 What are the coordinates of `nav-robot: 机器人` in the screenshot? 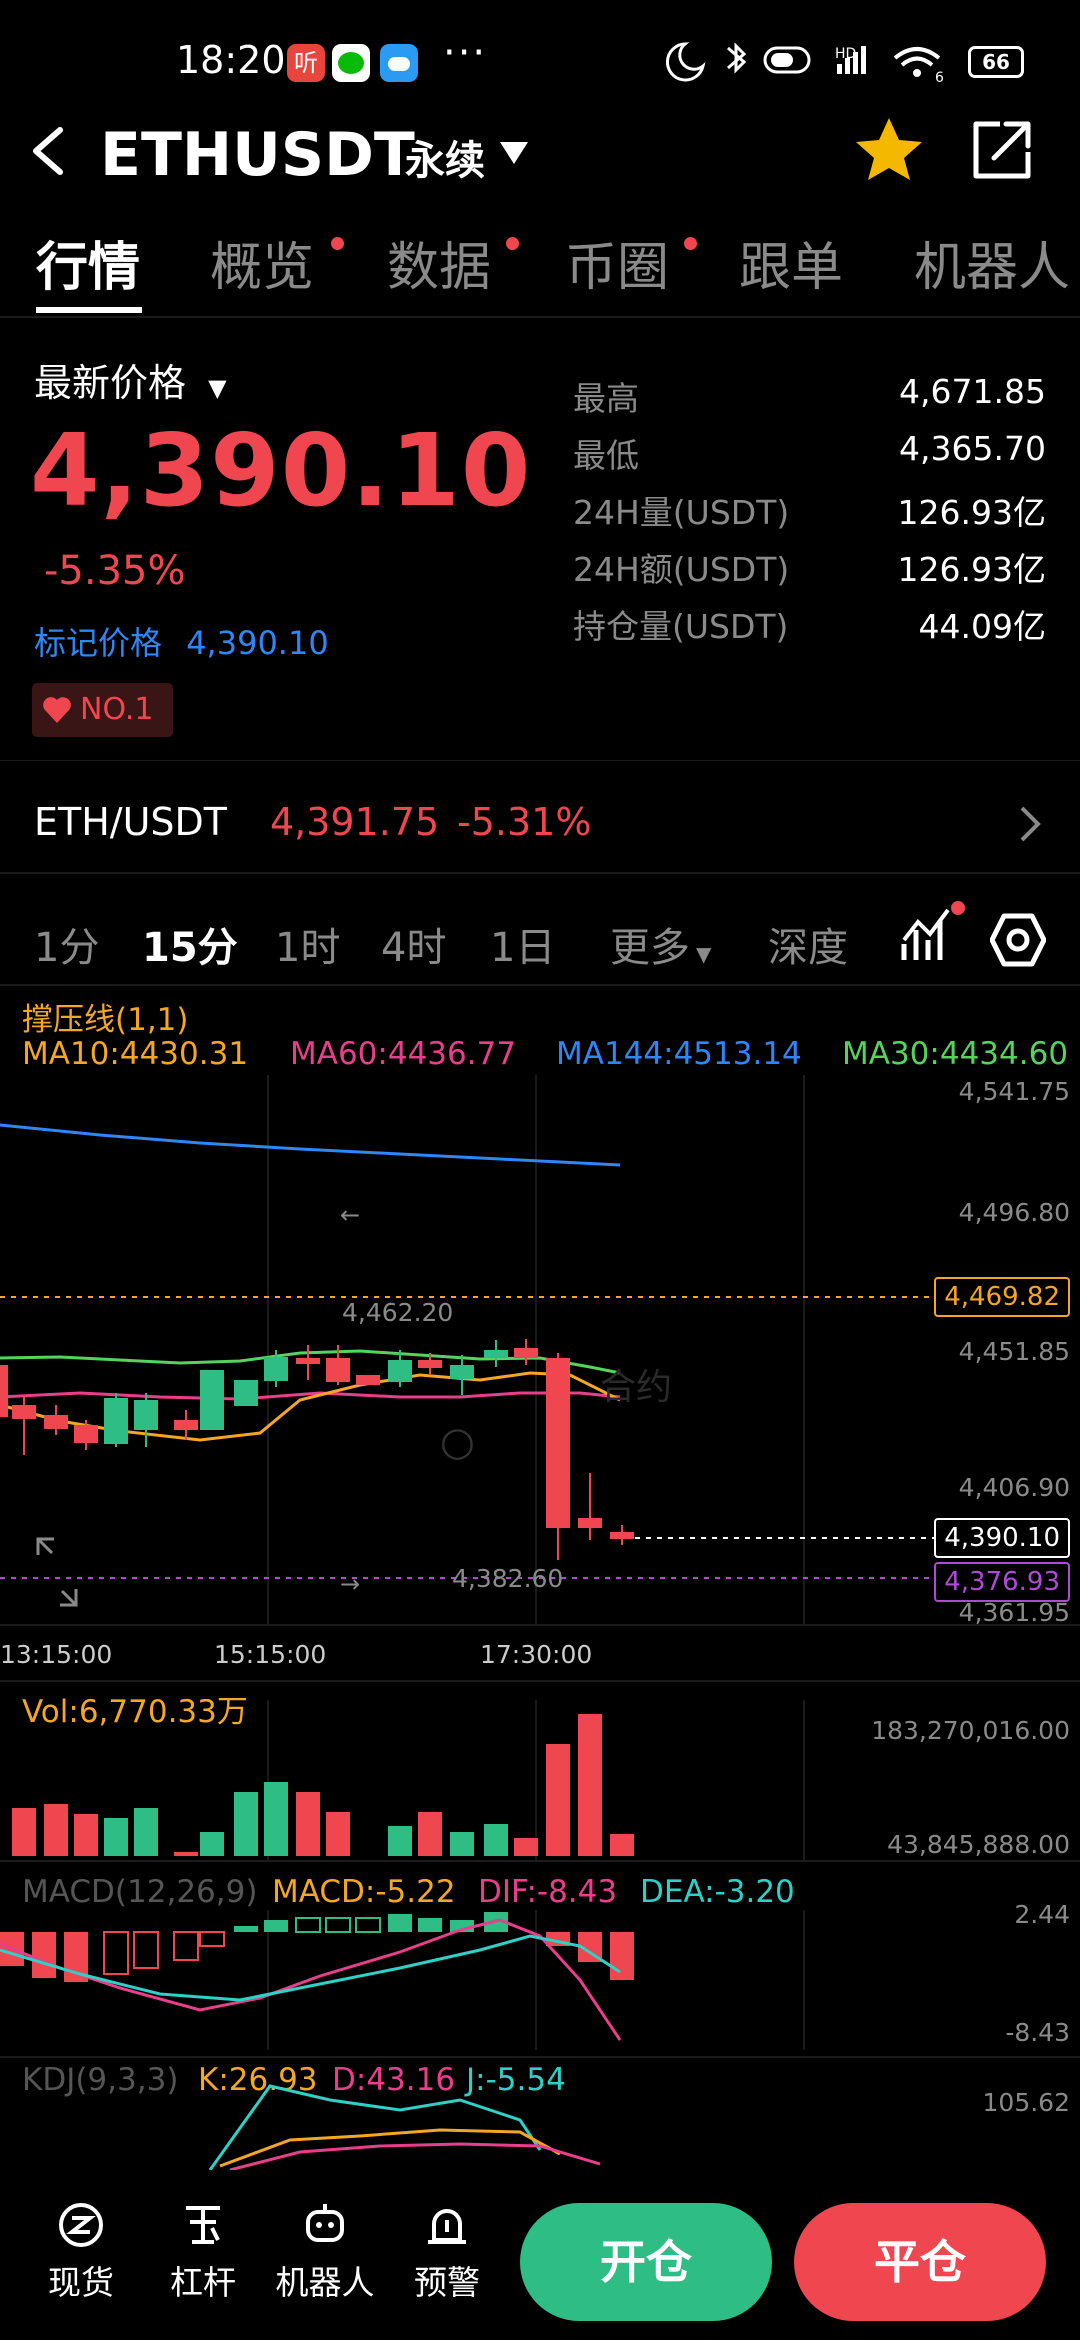 It's located at (325, 2252).